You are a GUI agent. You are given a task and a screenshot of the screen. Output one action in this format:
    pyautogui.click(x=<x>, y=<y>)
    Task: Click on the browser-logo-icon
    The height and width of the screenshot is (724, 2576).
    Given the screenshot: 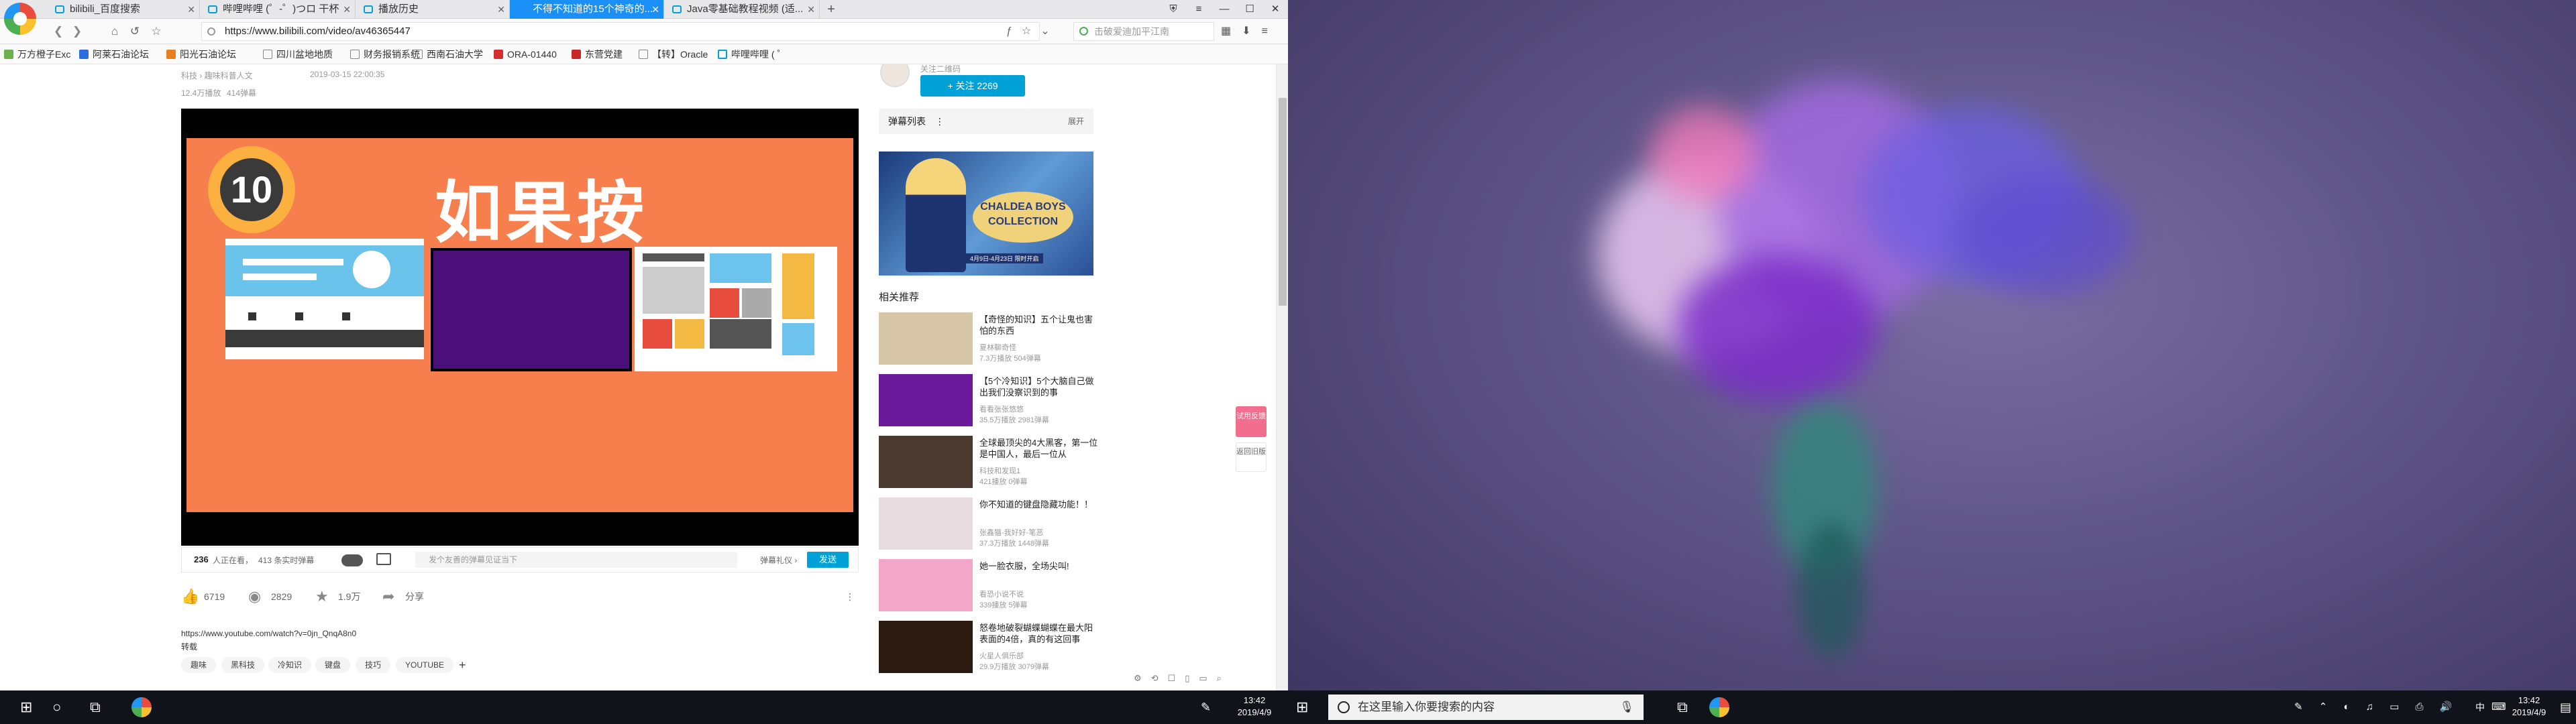 What is the action you would take?
    pyautogui.click(x=20, y=19)
    